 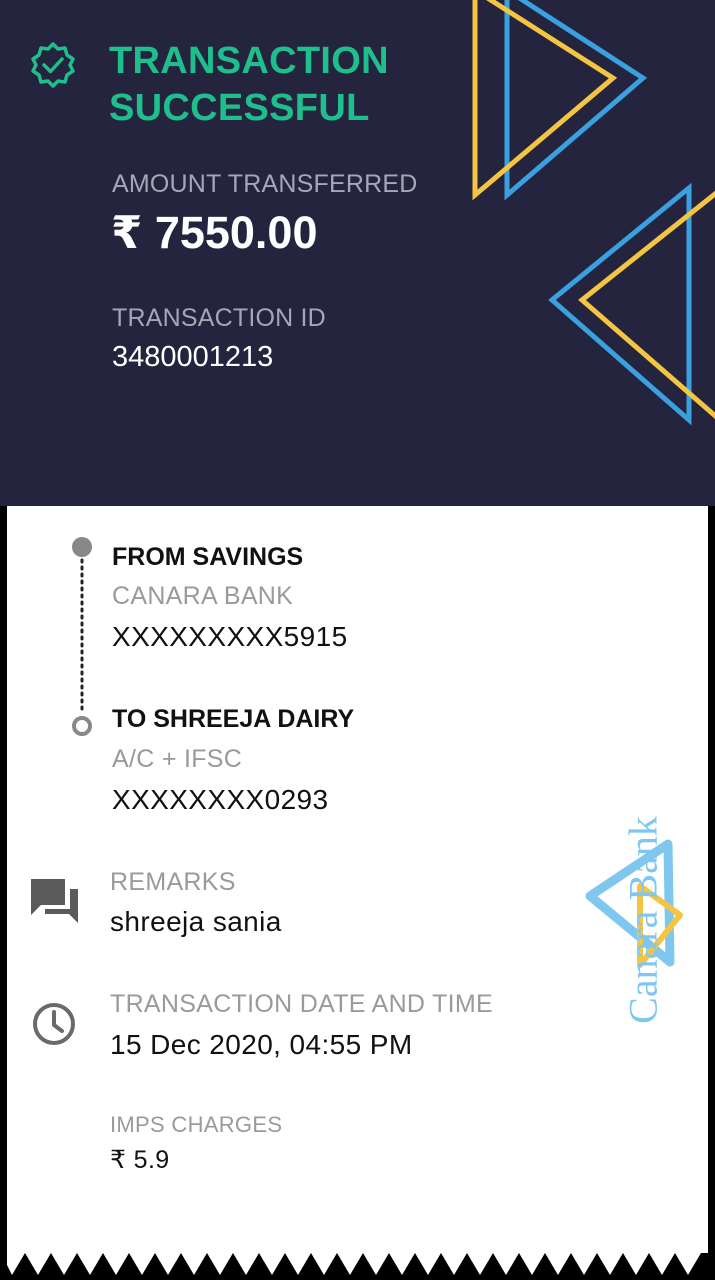 What do you see at coordinates (54, 901) in the screenshot?
I see `chat-bubbles-icon` at bounding box center [54, 901].